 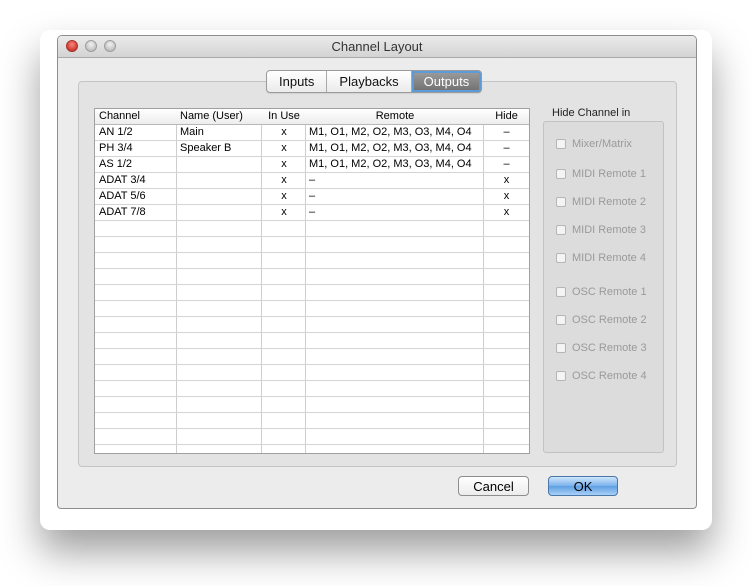 What do you see at coordinates (369, 81) in the screenshot?
I see `tab-playbacks: Playbacks` at bounding box center [369, 81].